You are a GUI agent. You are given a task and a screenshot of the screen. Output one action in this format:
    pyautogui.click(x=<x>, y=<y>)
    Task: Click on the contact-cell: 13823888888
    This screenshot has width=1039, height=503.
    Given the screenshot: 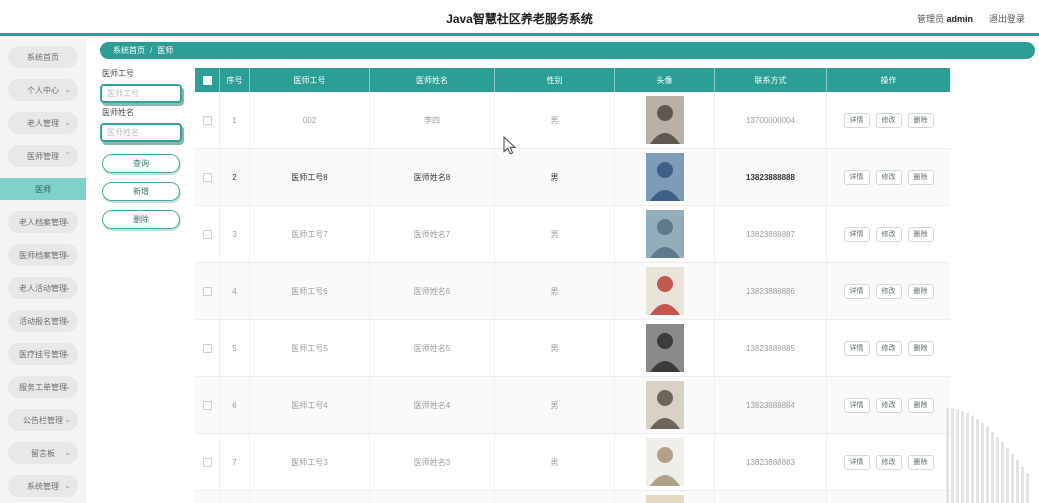 What is the action you would take?
    pyautogui.click(x=771, y=177)
    